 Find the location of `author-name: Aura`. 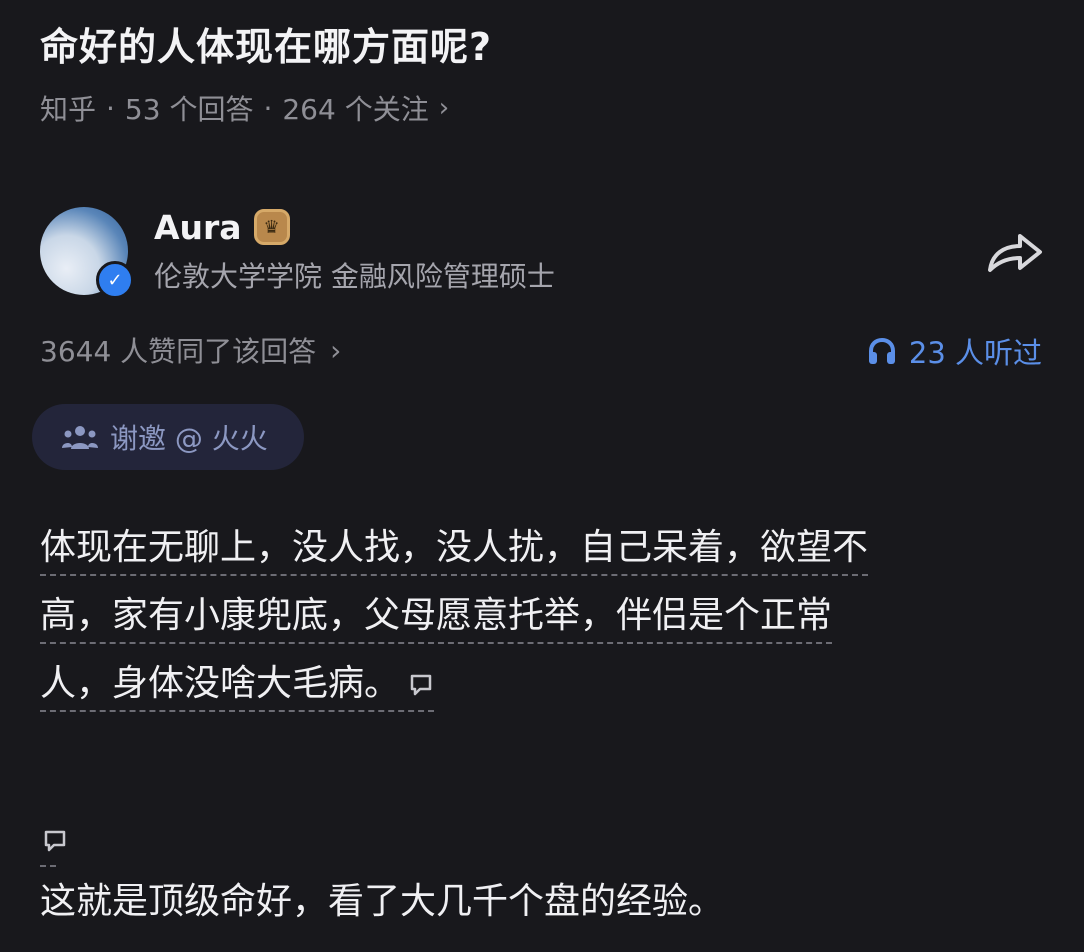

author-name: Aura is located at coordinates (198, 227).